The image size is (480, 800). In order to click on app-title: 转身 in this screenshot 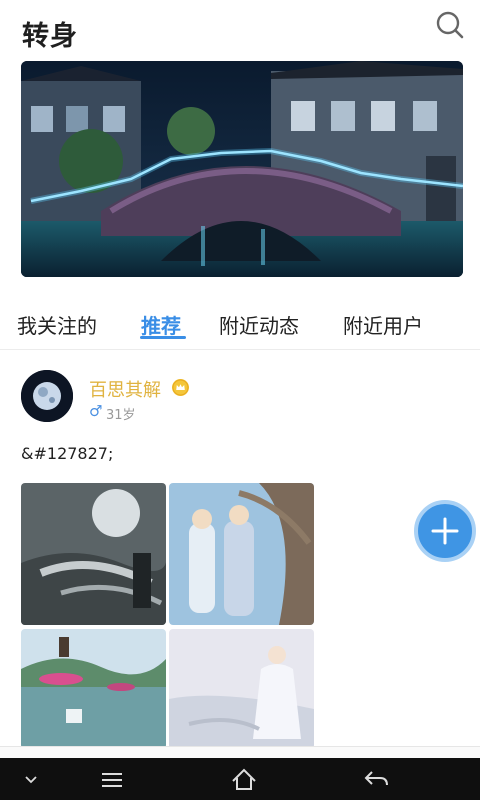, I will do `click(50, 36)`.